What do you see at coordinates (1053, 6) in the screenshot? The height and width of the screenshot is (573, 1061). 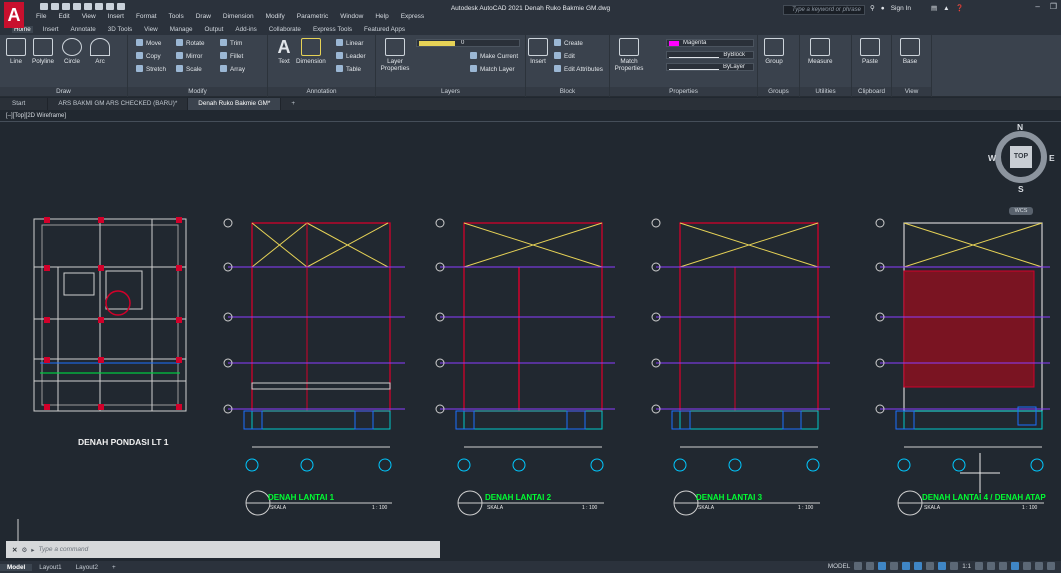 I see `restore-icon: ❐` at bounding box center [1053, 6].